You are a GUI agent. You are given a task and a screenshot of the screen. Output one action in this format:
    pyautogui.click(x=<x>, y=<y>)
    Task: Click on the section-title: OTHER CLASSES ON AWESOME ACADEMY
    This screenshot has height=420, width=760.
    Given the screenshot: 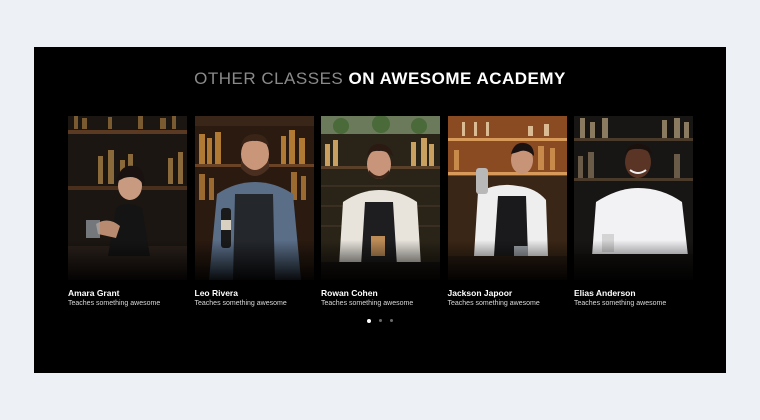 What is the action you would take?
    pyautogui.click(x=380, y=79)
    